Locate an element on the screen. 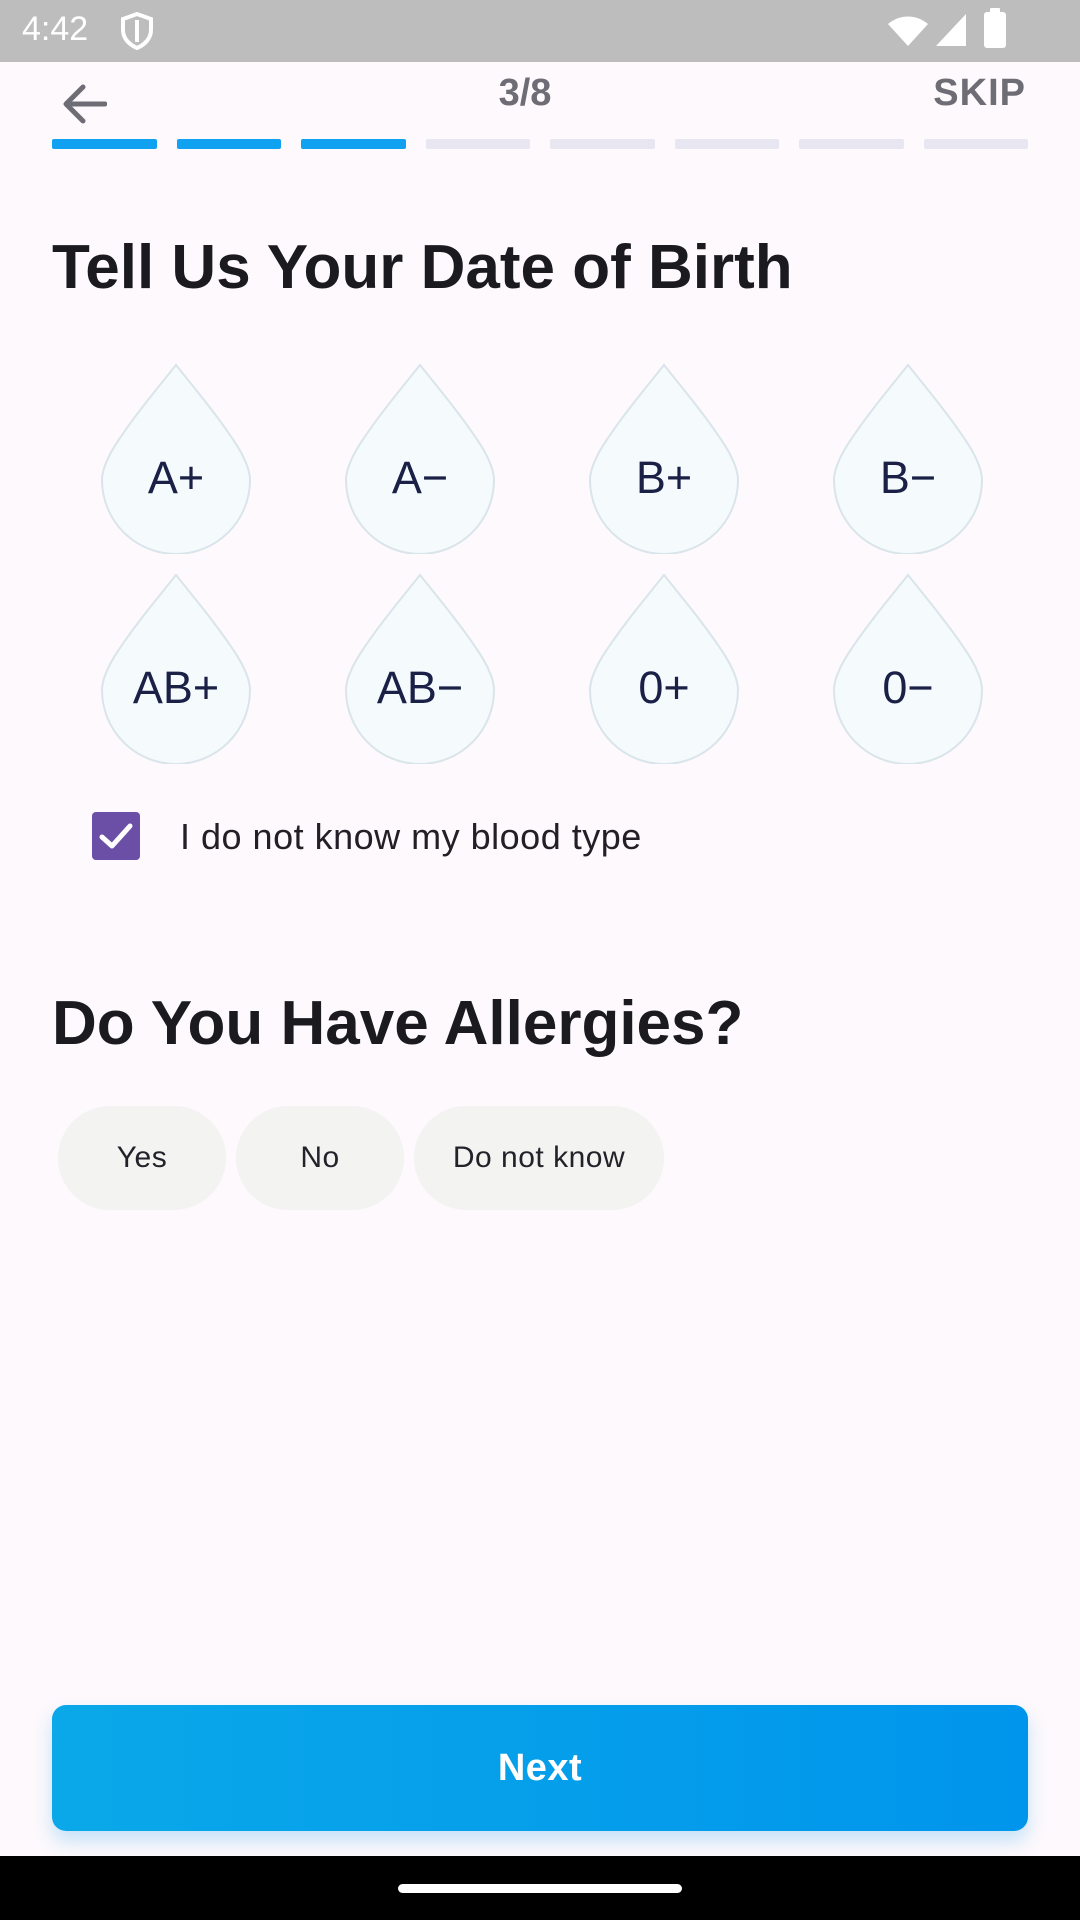  blood-type-option: 0− is located at coordinates (908, 668).